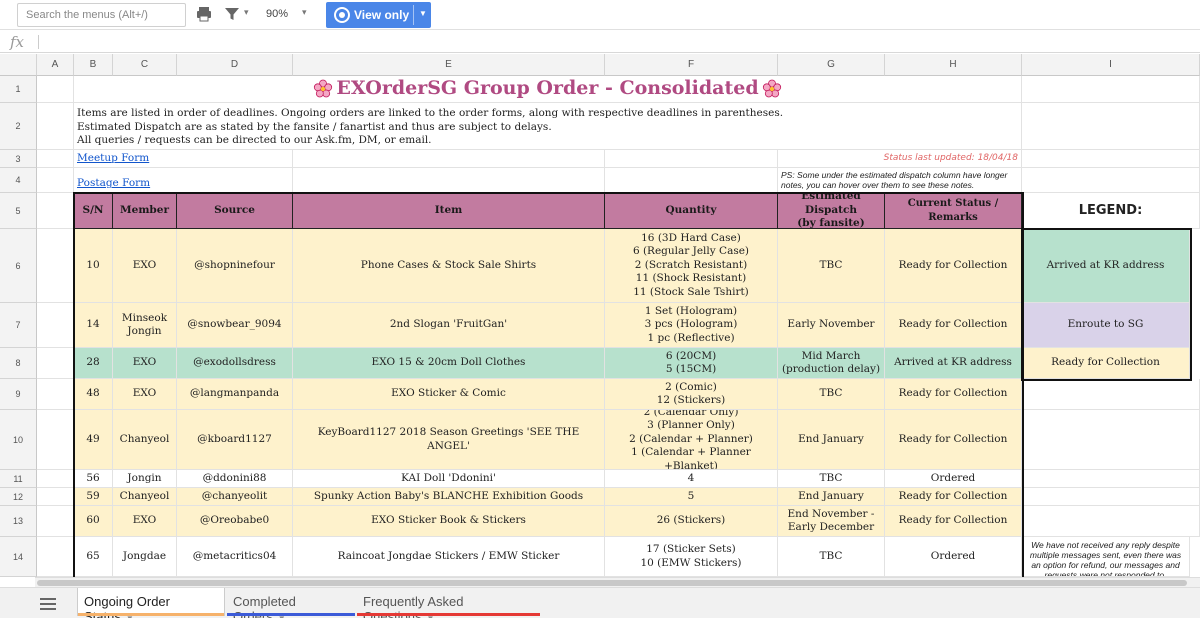  I want to click on order-member: Jongdae, so click(145, 557).